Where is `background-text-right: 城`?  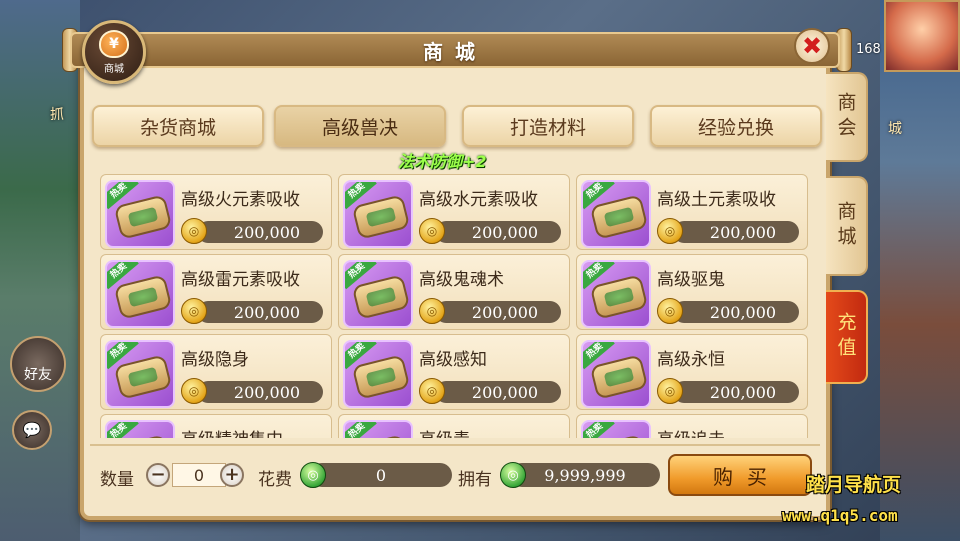
background-text-right: 城 is located at coordinates (895, 129).